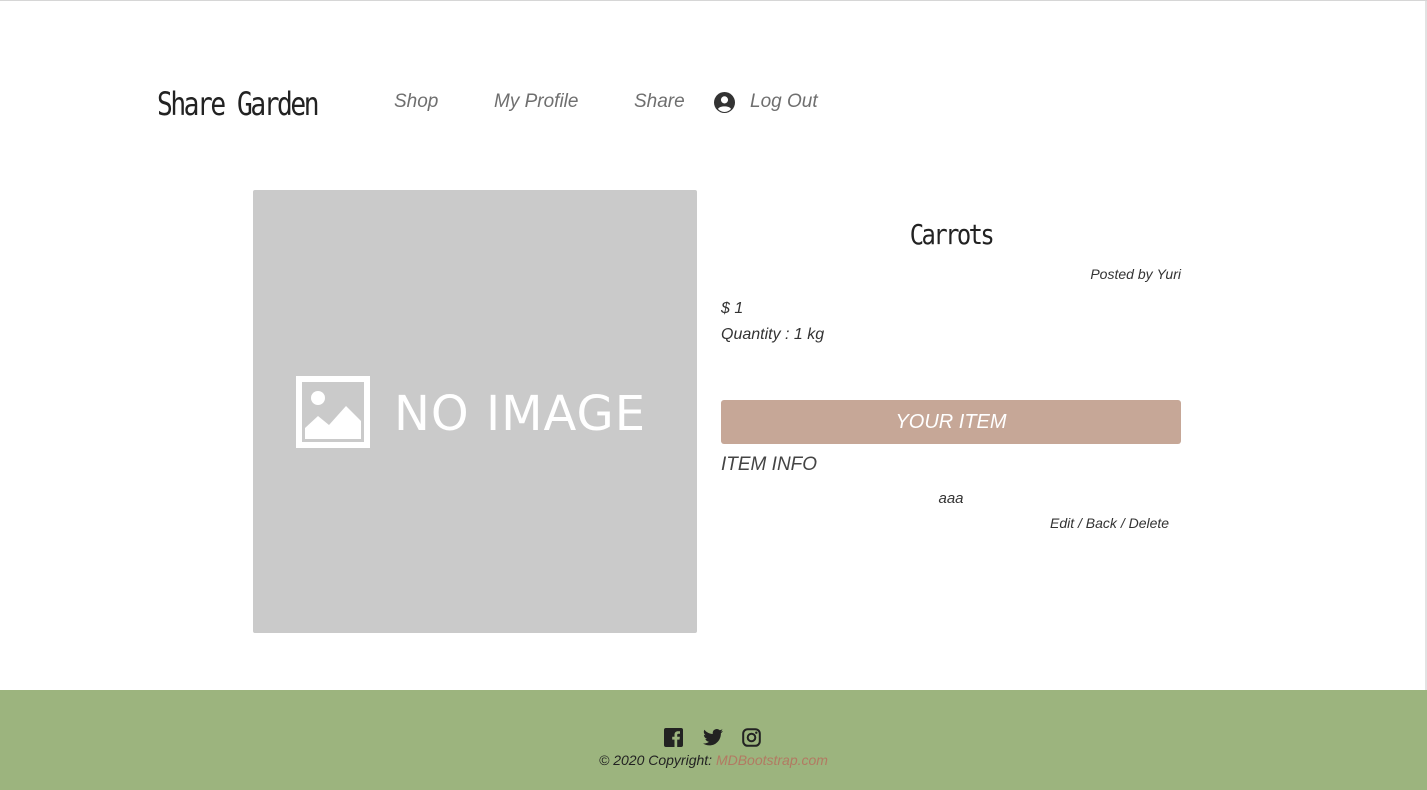  I want to click on nav-my-profile: My Profile, so click(536, 102).